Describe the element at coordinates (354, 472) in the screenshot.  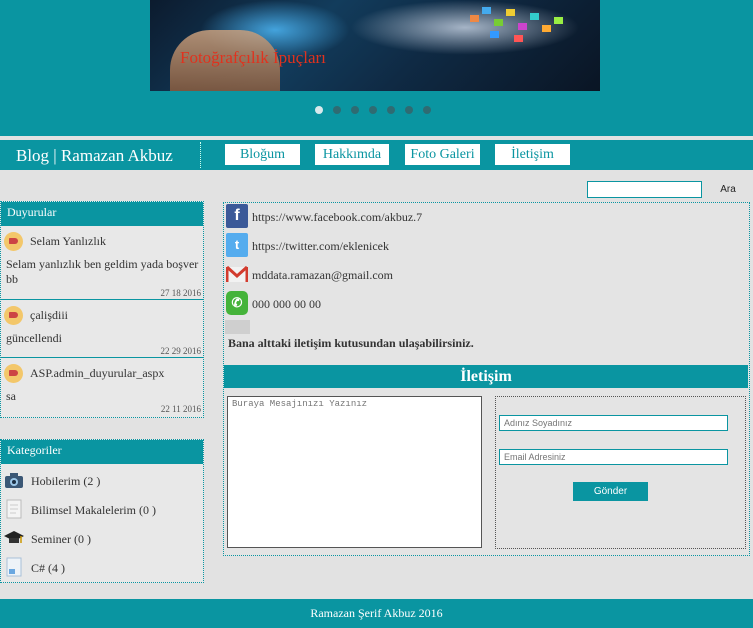
I see `message-textarea` at that location.